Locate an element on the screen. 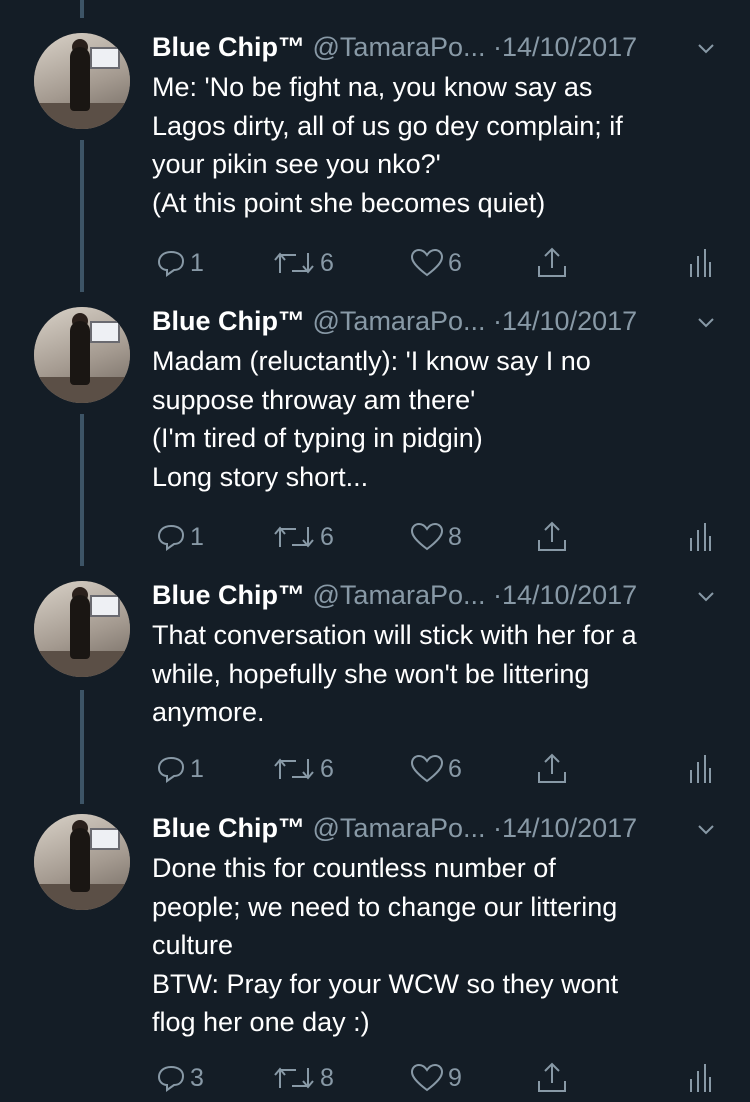 The height and width of the screenshot is (1102, 750). reply-button: 3 is located at coordinates (180, 1078).